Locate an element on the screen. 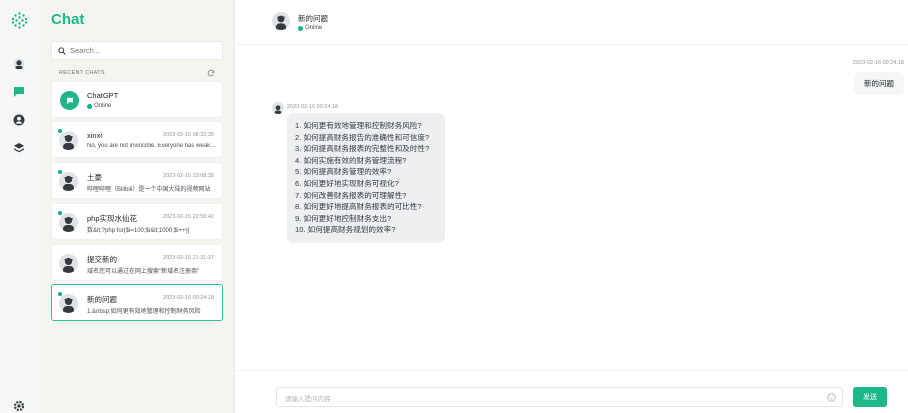 The image size is (908, 413). message-line: 10. 如何提高财务规划的效率? is located at coordinates (345, 230).